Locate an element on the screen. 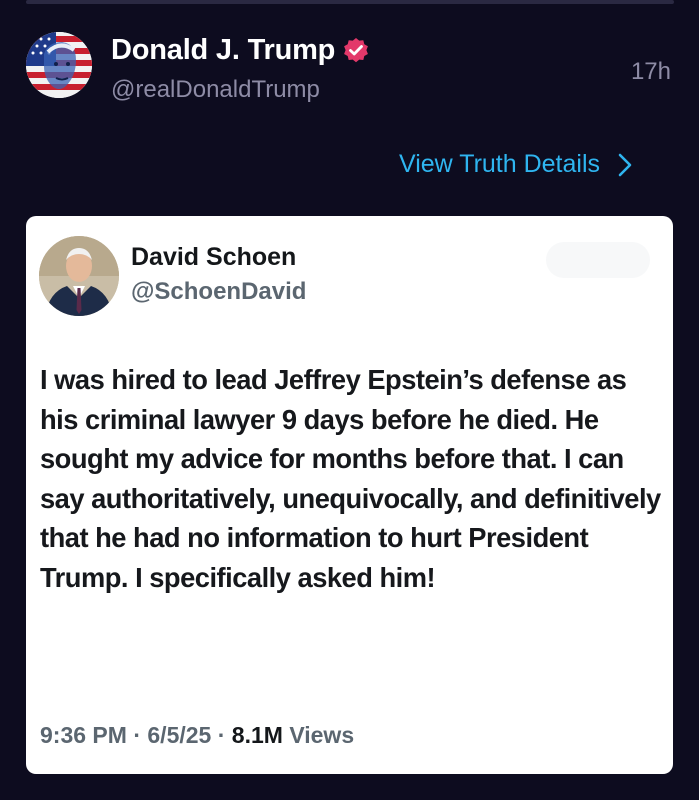 This screenshot has height=800, width=699. views-label: Views is located at coordinates (322, 735).